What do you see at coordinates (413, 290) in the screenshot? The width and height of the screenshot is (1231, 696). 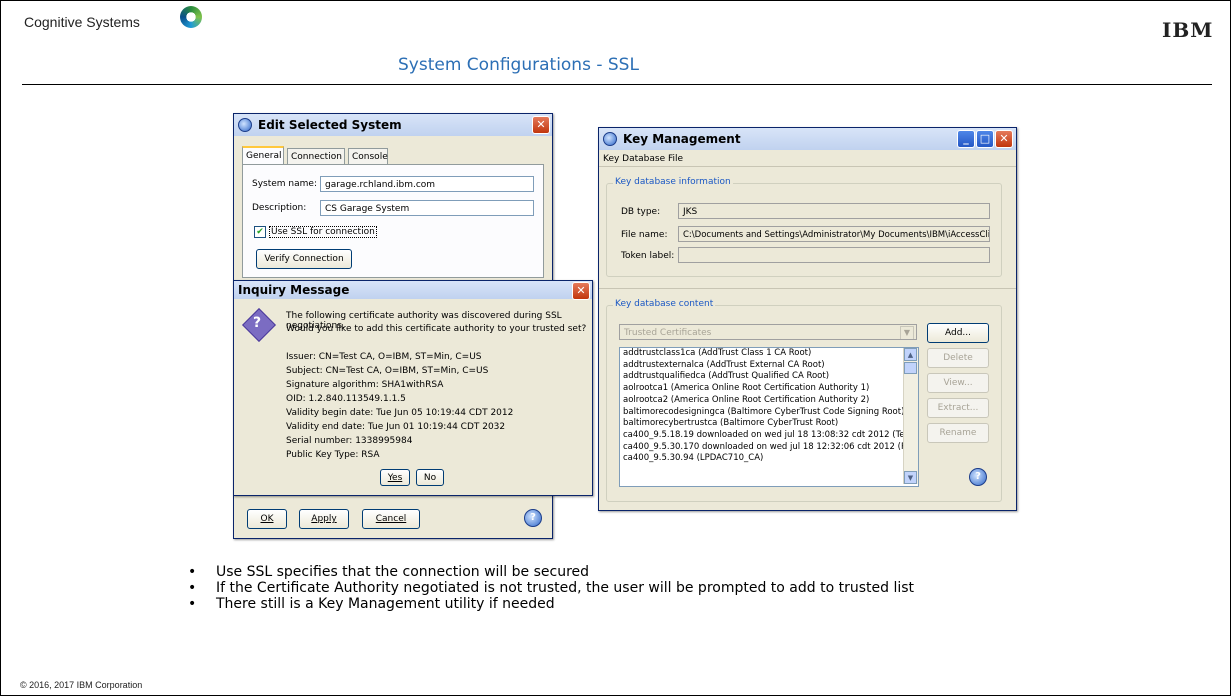 I see `inquiry-titlebar: Inquiry Message ✕` at bounding box center [413, 290].